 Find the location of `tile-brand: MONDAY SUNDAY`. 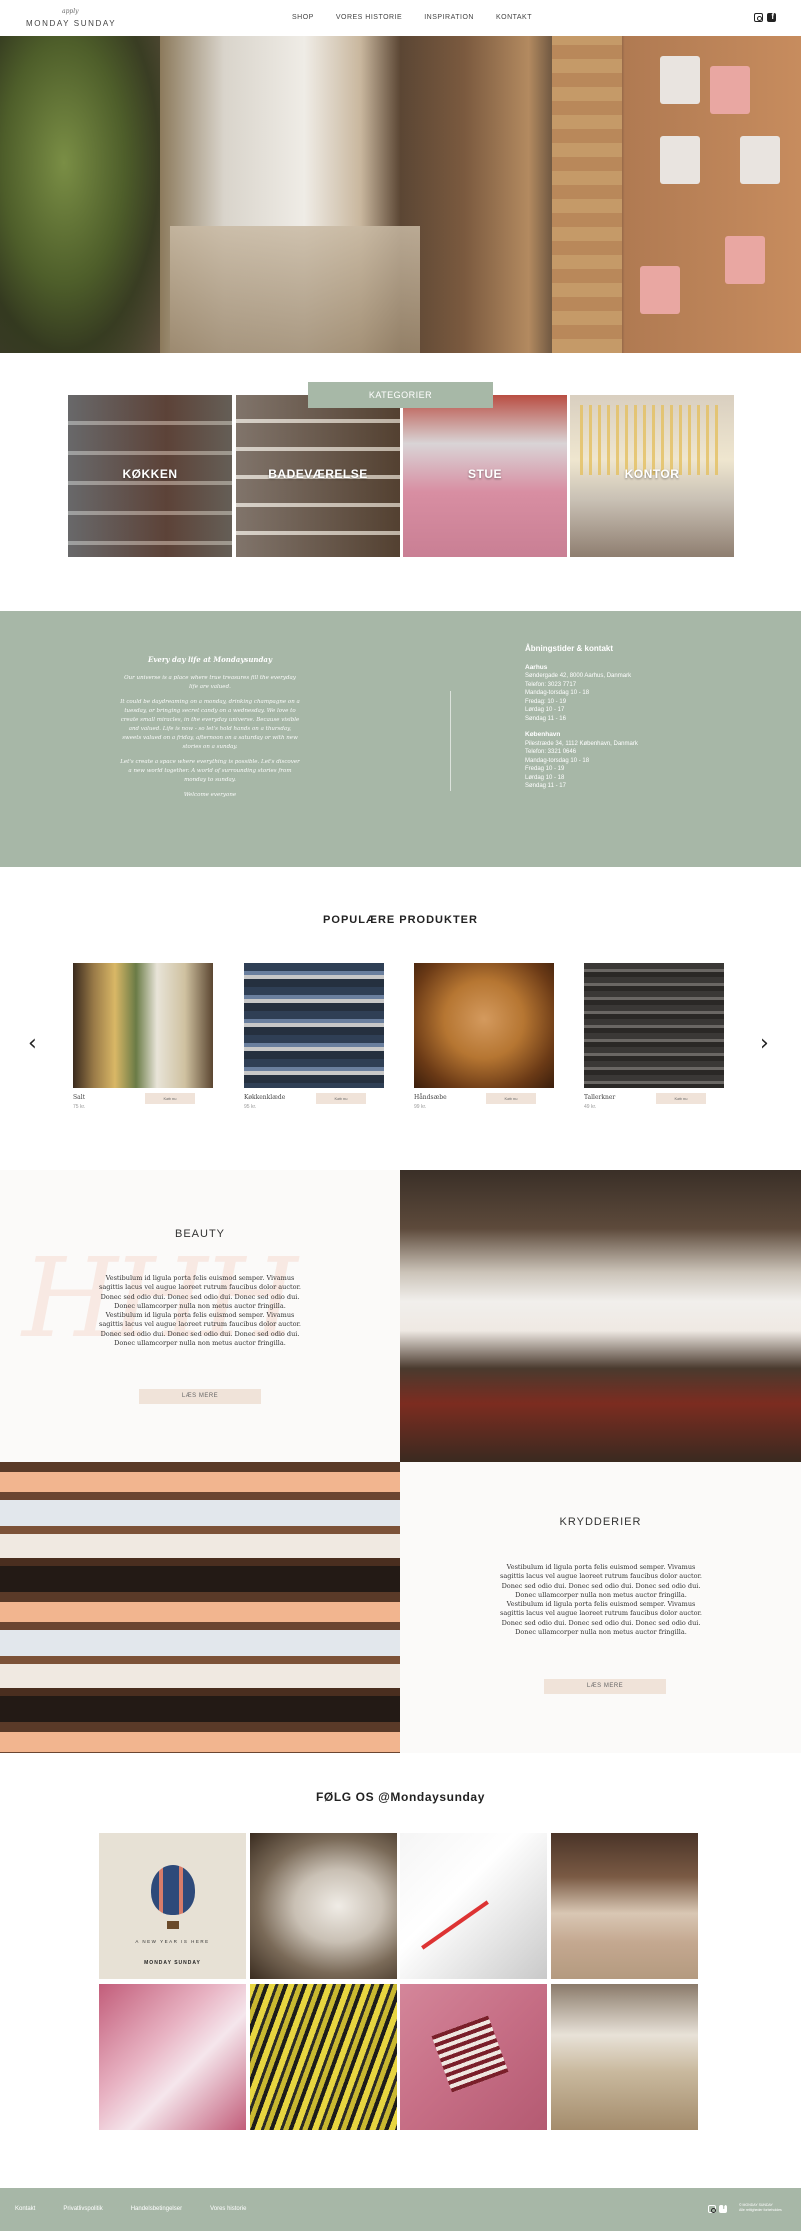

tile-brand: MONDAY SUNDAY is located at coordinates (172, 1963).